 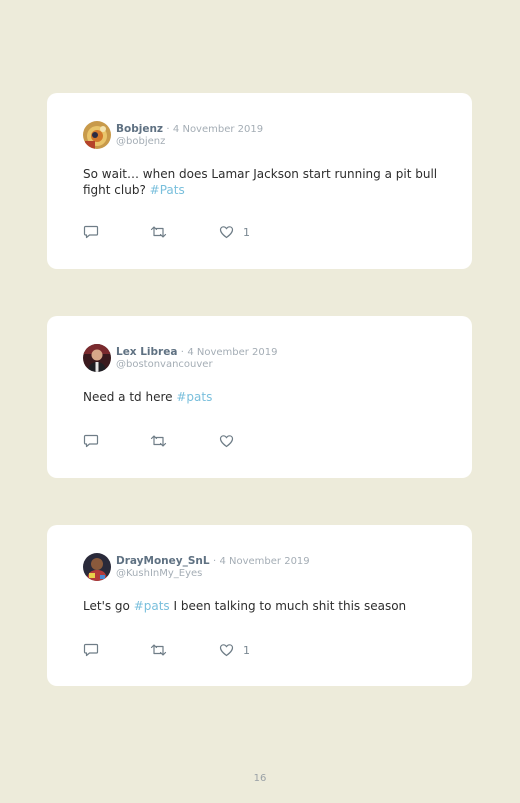 What do you see at coordinates (164, 365) in the screenshot?
I see `author-handle: @bostonvancouver` at bounding box center [164, 365].